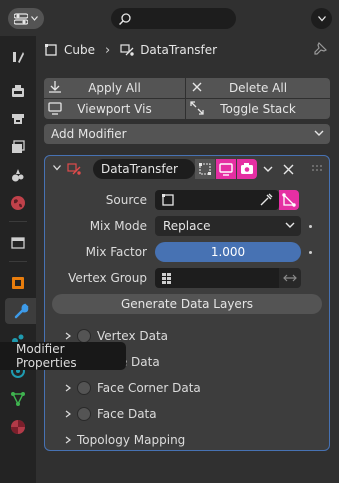 The image size is (339, 483). I want to click on subpanel-label: Face Corner Data, so click(149, 388).